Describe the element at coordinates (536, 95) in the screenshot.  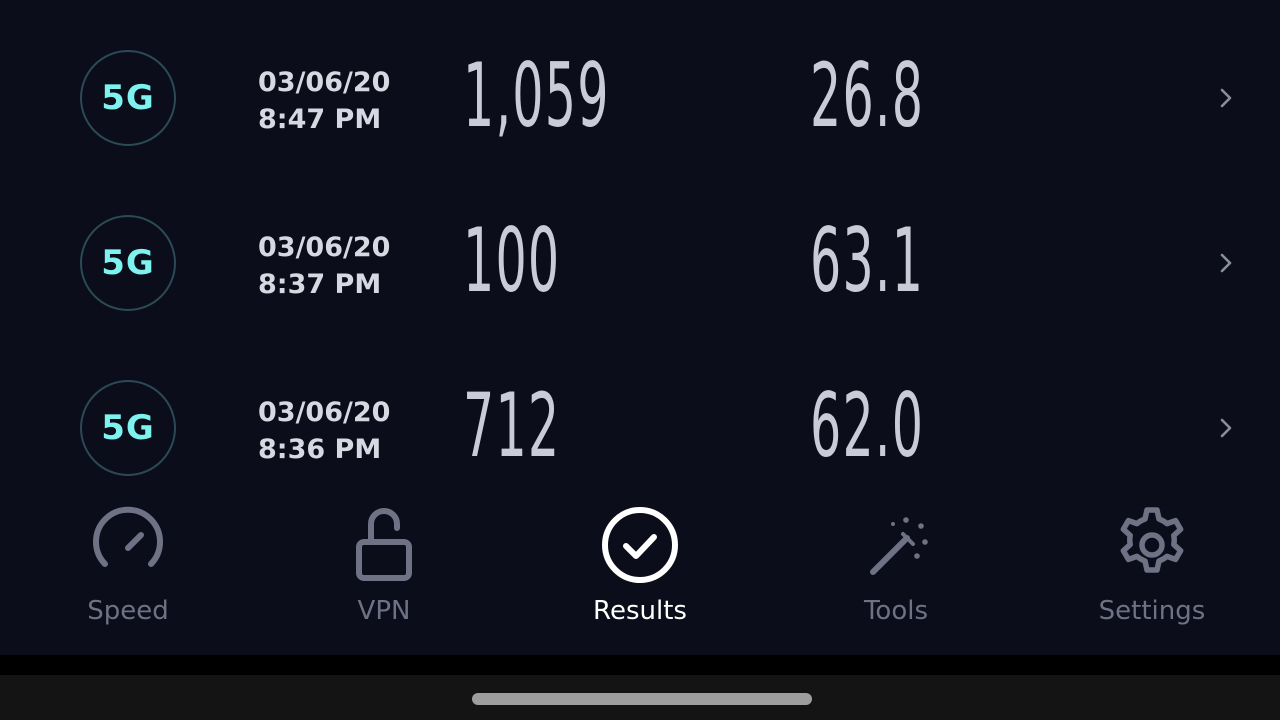
I see `download-speed: 1,059` at that location.